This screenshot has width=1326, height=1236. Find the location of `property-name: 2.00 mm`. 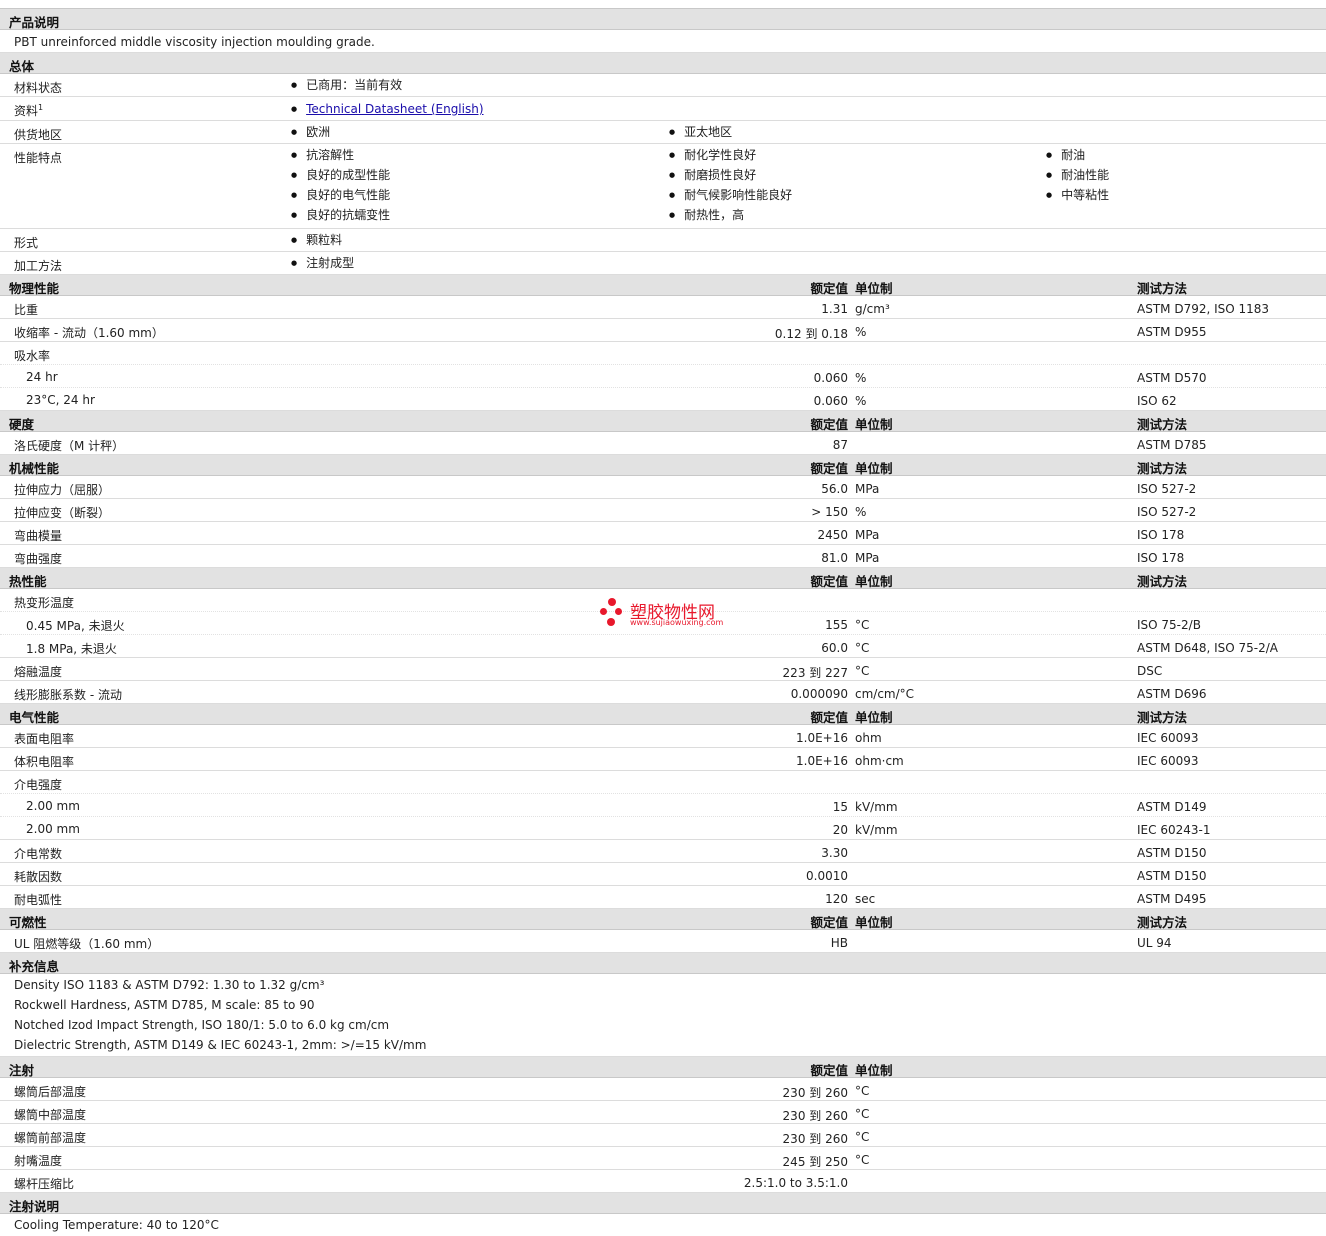

property-name: 2.00 mm is located at coordinates (53, 806).